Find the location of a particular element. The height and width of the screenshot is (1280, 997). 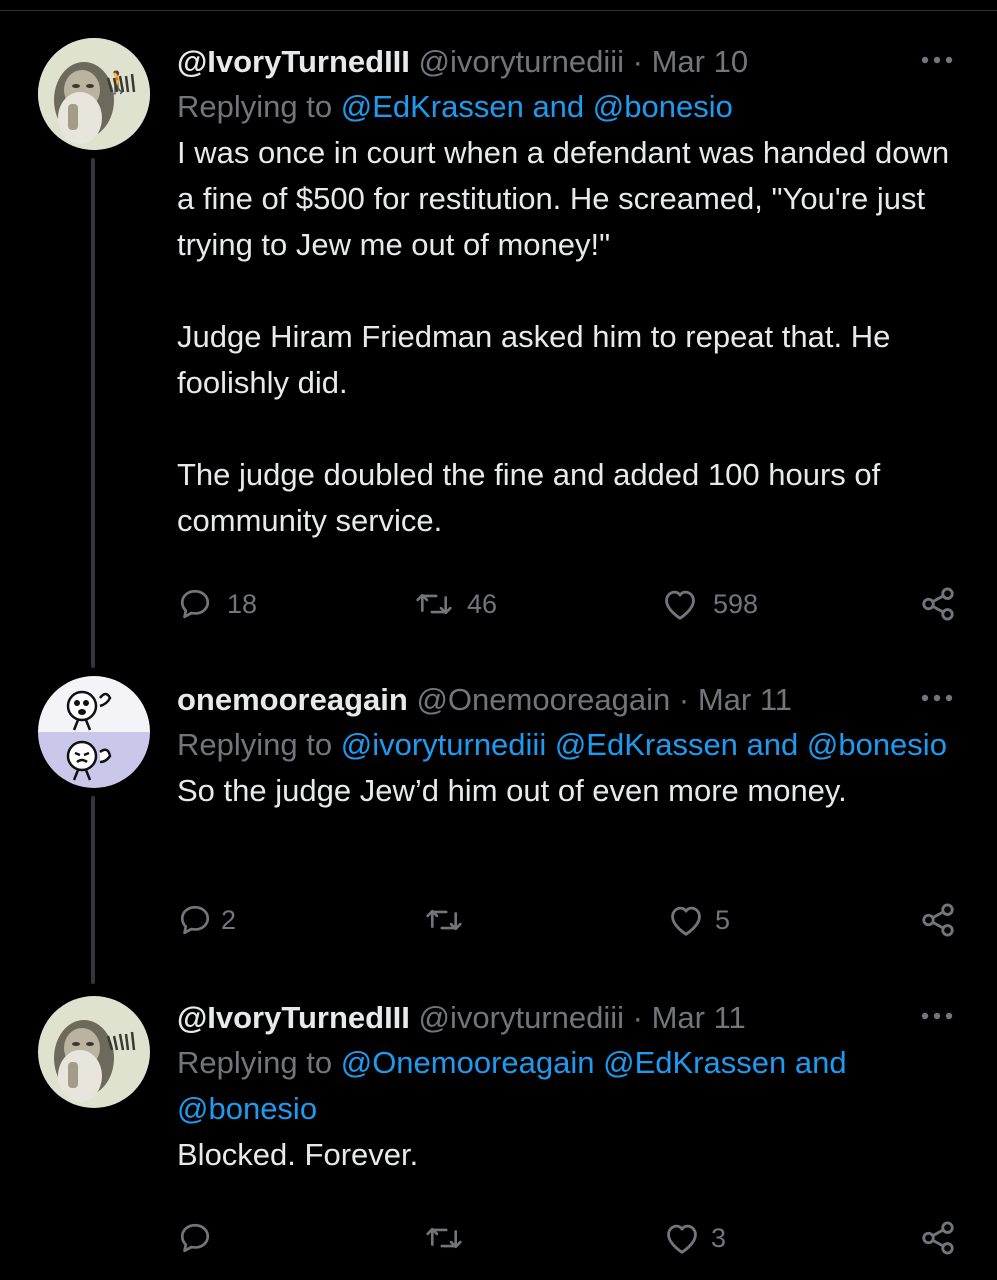

tweet-header: @IvoryTurnedIII @ivoryturnediii · Mar 11 is located at coordinates (567, 1018).